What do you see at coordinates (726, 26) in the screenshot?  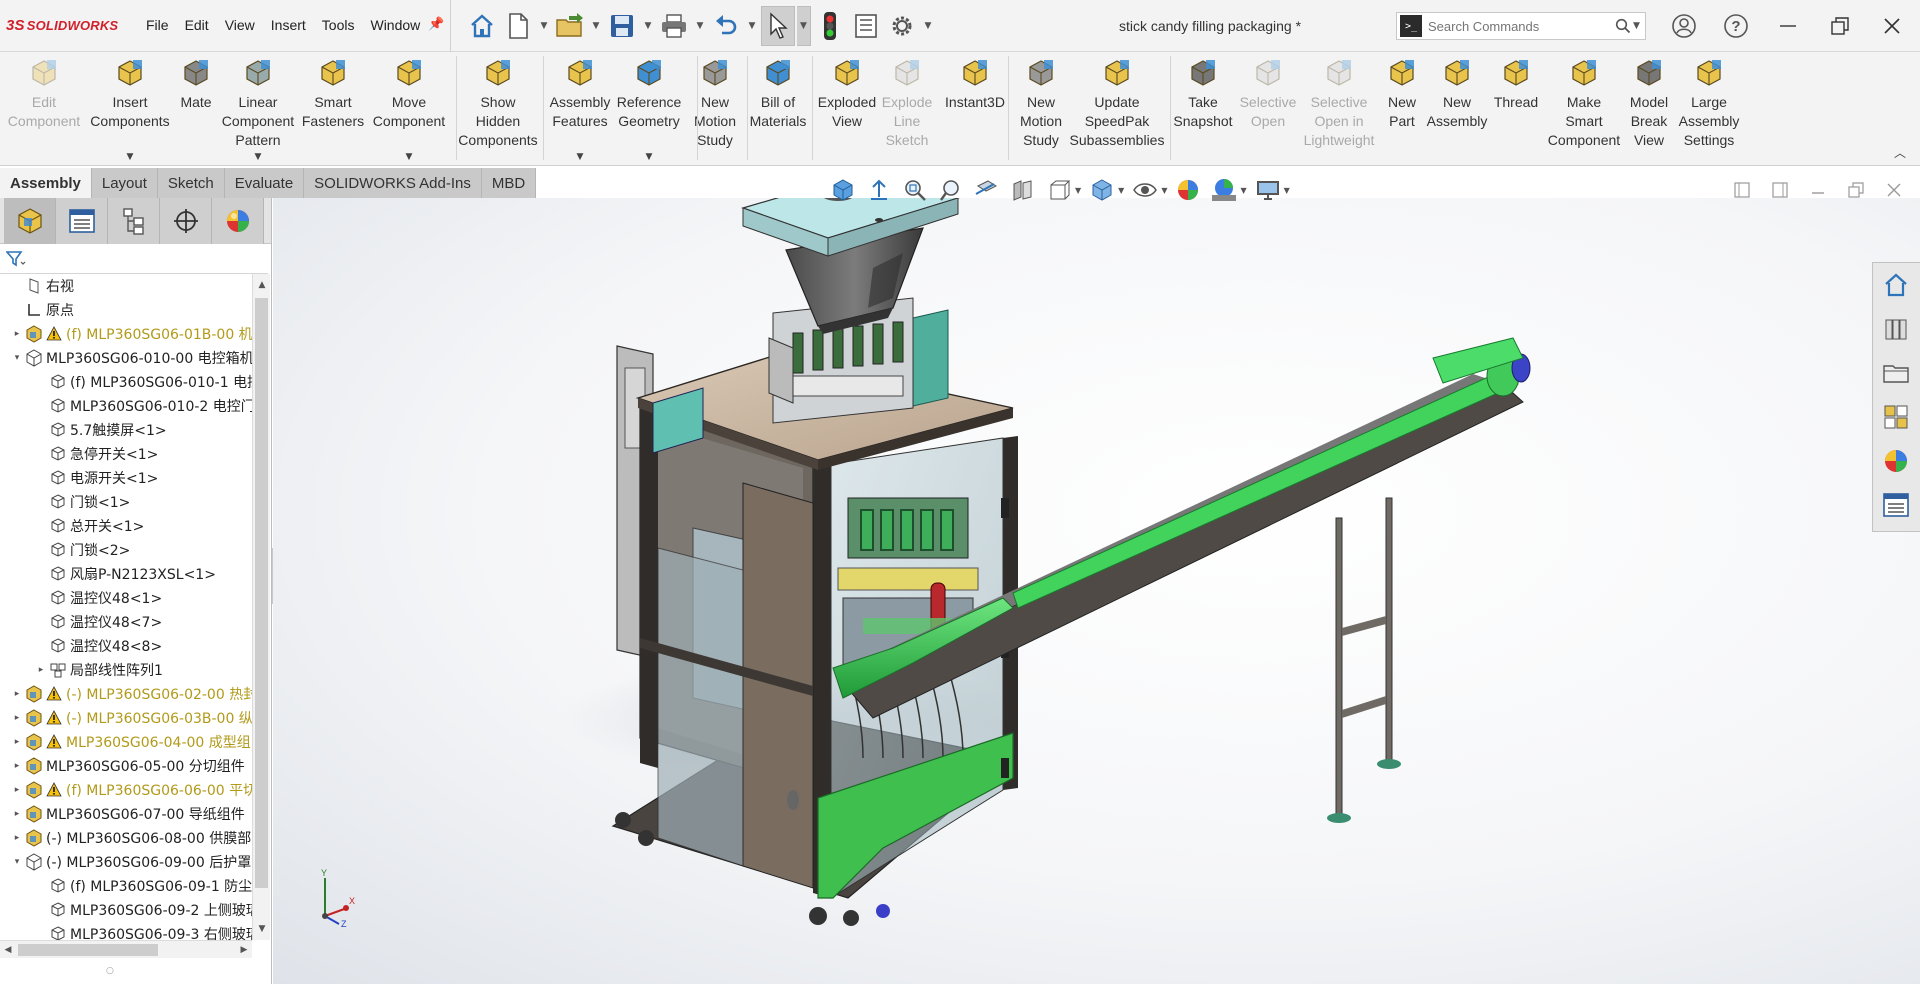 I see `undo-button` at bounding box center [726, 26].